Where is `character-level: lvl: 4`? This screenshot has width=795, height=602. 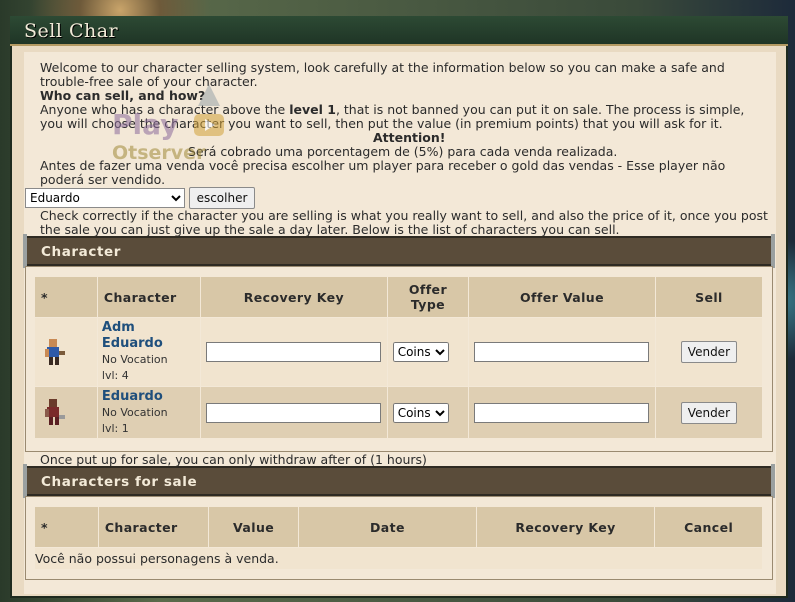
character-level: lvl: 4 is located at coordinates (115, 375).